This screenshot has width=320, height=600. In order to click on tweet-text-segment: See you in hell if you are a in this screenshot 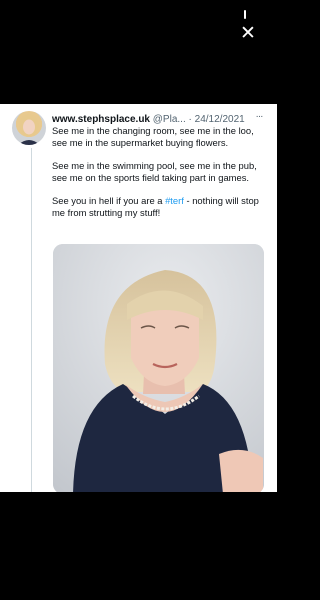, I will do `click(109, 200)`.